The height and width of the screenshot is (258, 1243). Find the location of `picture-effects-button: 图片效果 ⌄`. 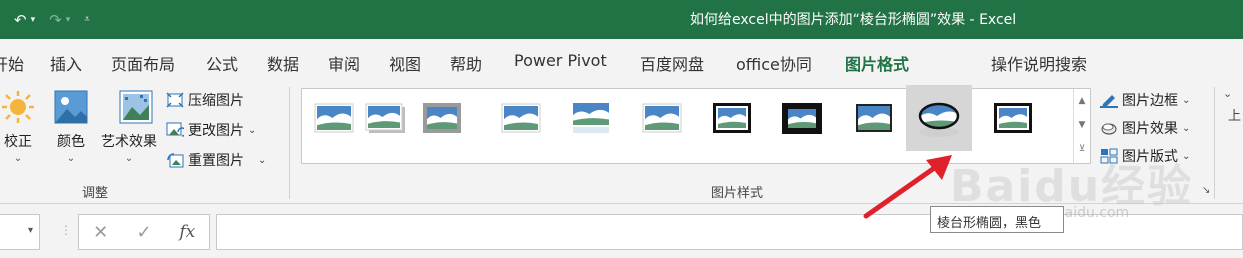

picture-effects-button: 图片效果 ⌄ is located at coordinates (1145, 128).